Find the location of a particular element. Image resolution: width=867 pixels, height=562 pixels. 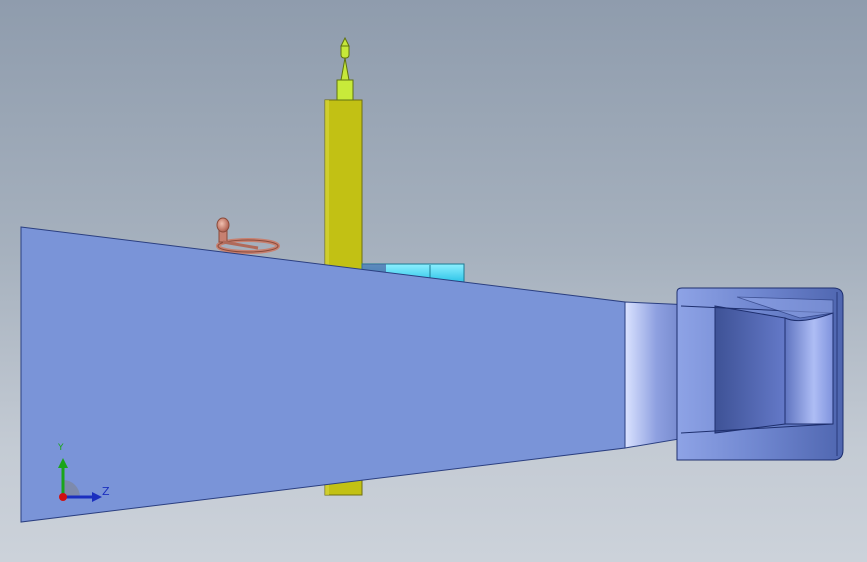

axis-z-label: Z is located at coordinates (106, 491).